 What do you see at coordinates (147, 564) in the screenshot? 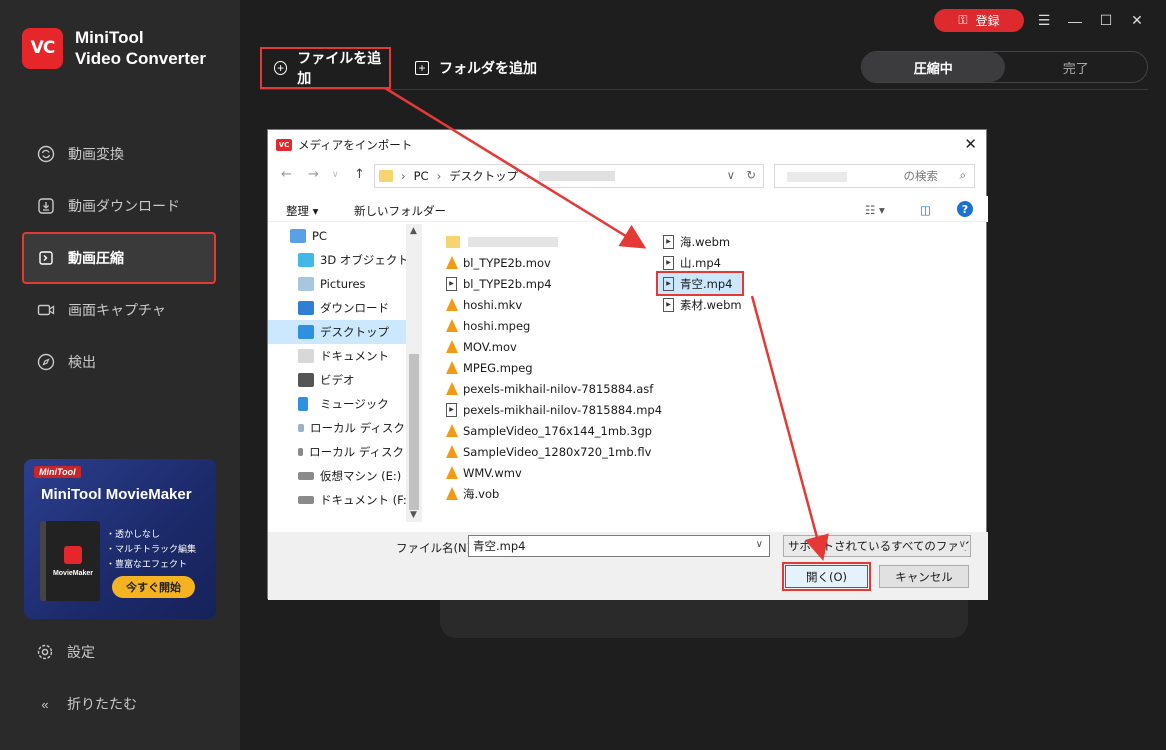
I see `promo-feature: ・豊富なエフェクト` at bounding box center [147, 564].